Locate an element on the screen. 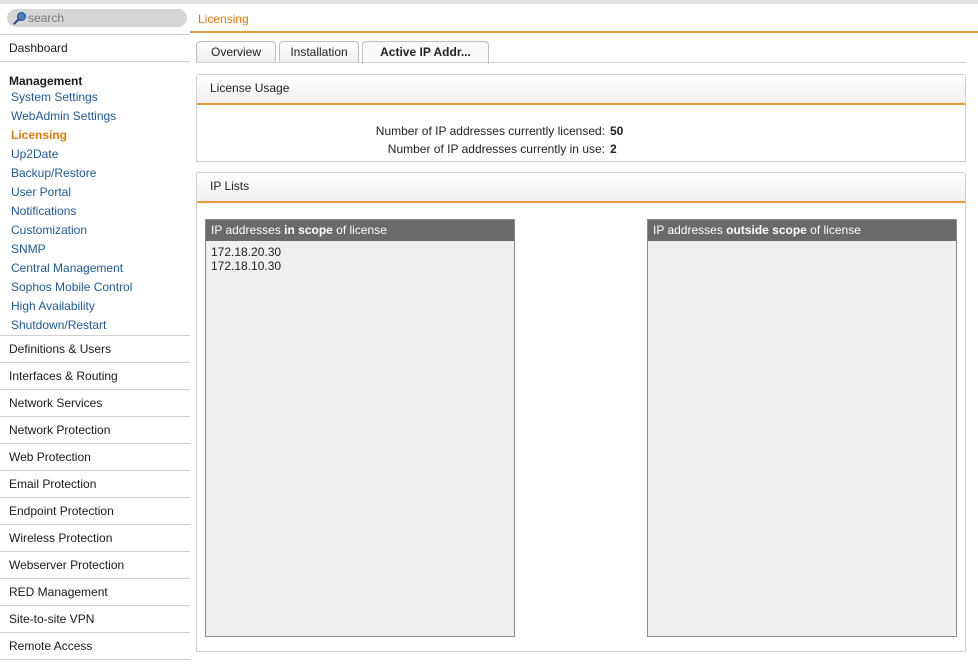 This screenshot has width=978, height=665. sidebar-item-webadmin-settings: WebAdmin Settings is located at coordinates (63, 116).